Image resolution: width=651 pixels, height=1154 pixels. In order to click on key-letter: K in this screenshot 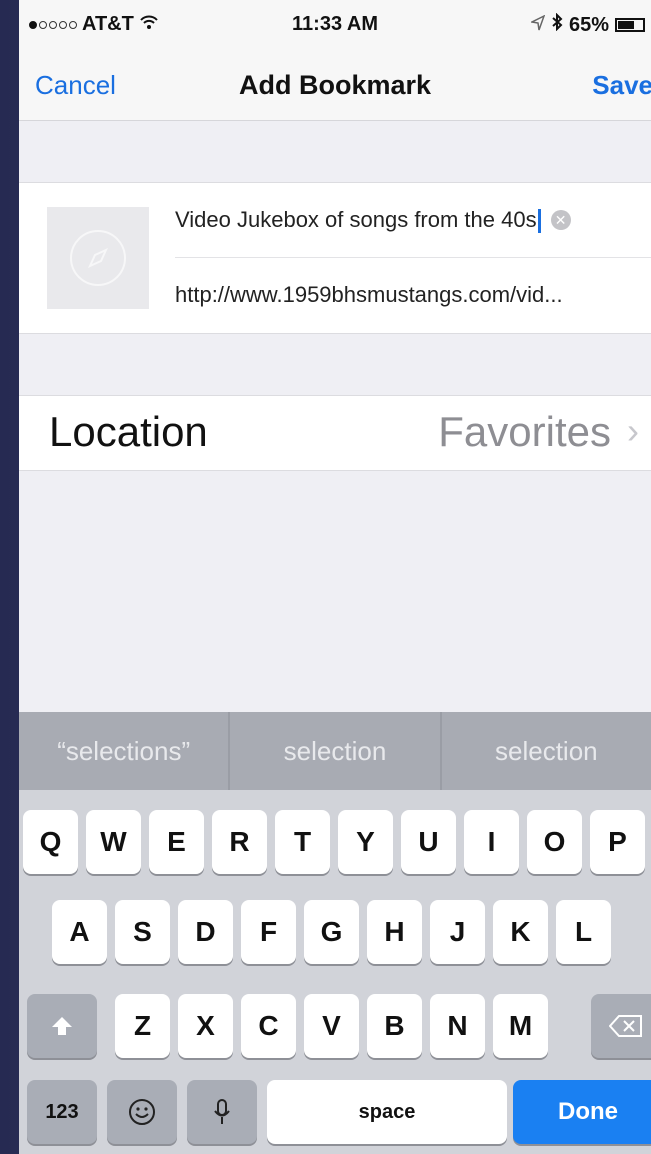, I will do `click(520, 932)`.